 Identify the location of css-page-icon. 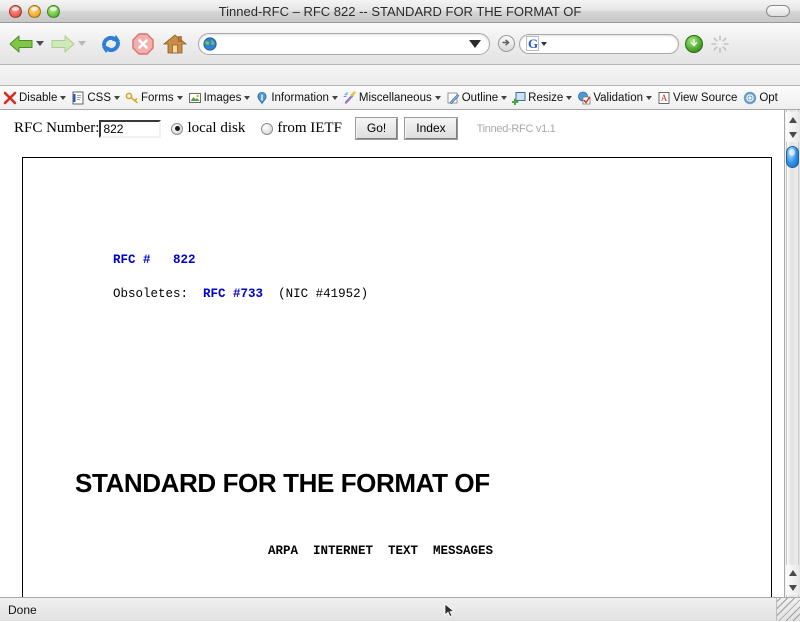
(78, 98).